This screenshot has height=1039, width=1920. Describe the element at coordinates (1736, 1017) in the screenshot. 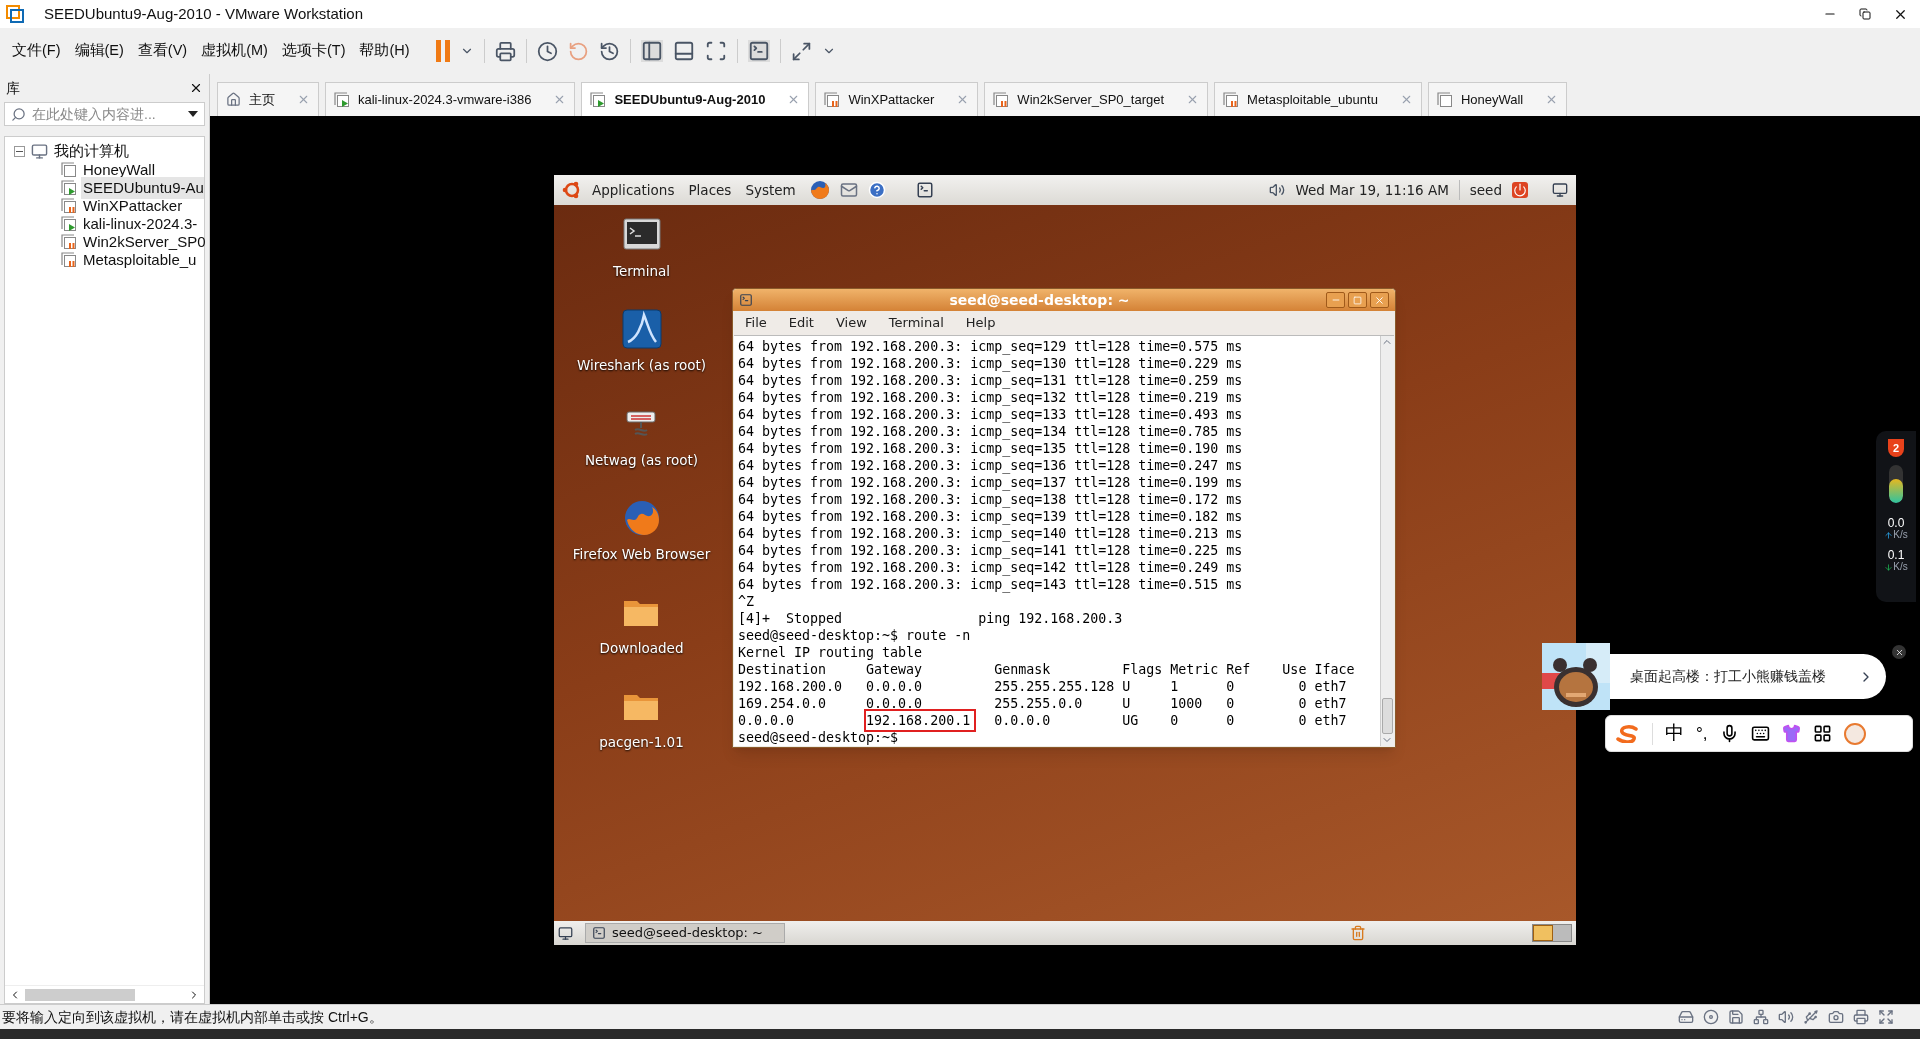

I see `floppy-icon` at that location.